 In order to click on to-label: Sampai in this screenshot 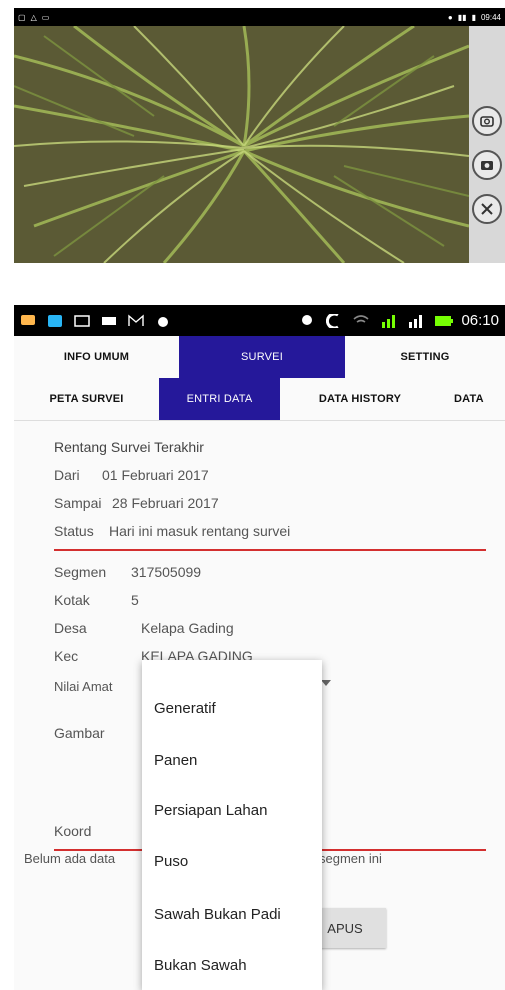, I will do `click(78, 503)`.